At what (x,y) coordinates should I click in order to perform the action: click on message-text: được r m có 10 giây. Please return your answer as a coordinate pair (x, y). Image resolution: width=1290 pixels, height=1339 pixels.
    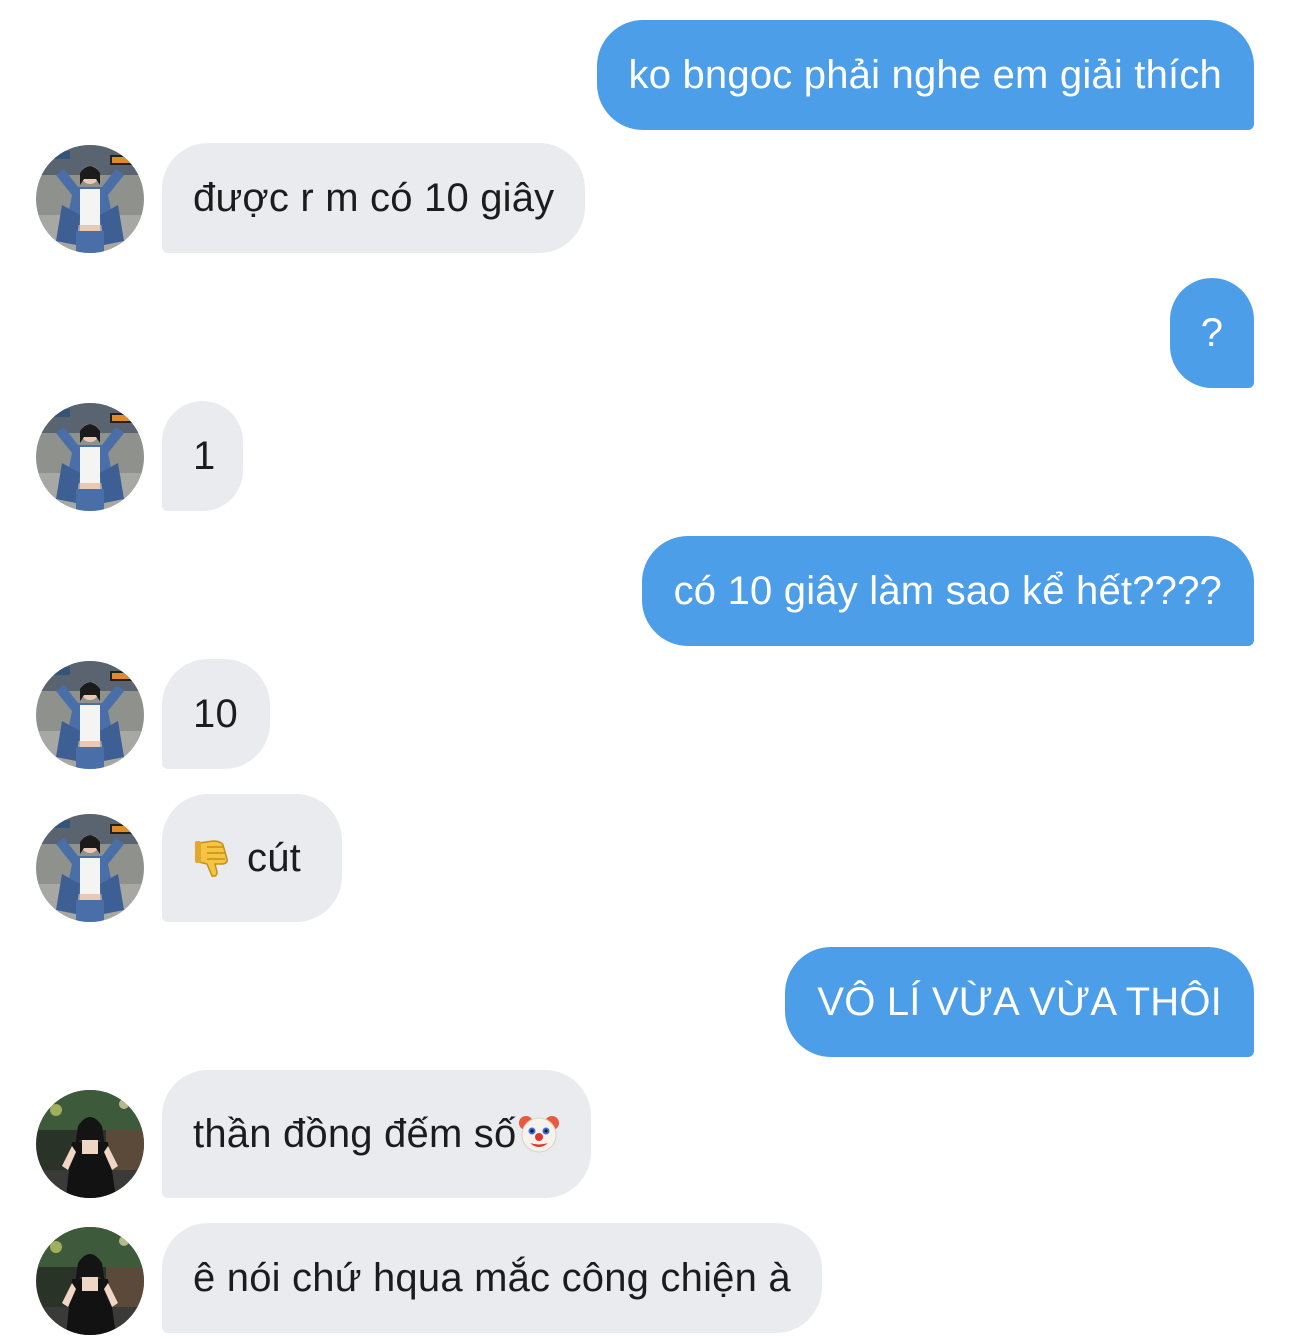
    Looking at the image, I should click on (374, 197).